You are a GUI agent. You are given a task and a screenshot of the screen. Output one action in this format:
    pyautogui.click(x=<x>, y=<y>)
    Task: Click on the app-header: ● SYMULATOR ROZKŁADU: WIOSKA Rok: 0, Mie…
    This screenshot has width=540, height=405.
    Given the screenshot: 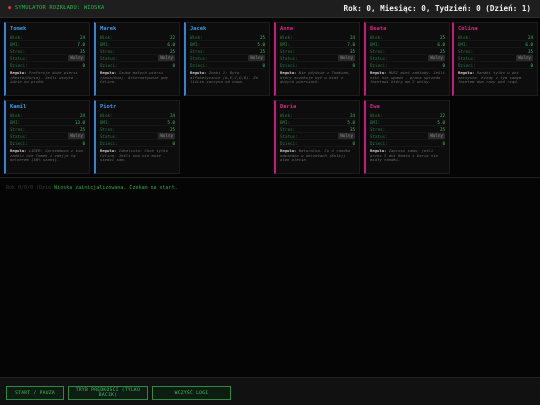 What is the action you would take?
    pyautogui.click(x=270, y=9)
    